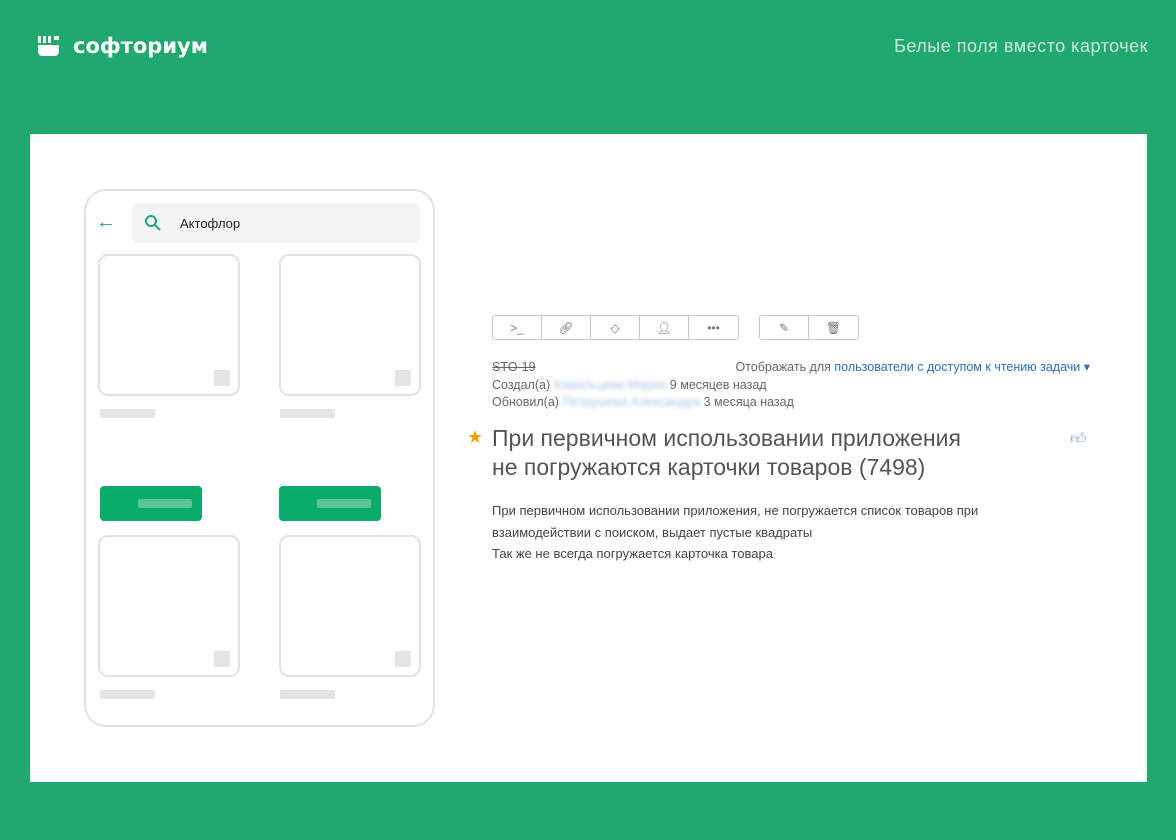 Image resolution: width=1176 pixels, height=840 pixels. Describe the element at coordinates (664, 327) in the screenshot. I see `user-icon: 👤︎` at that location.